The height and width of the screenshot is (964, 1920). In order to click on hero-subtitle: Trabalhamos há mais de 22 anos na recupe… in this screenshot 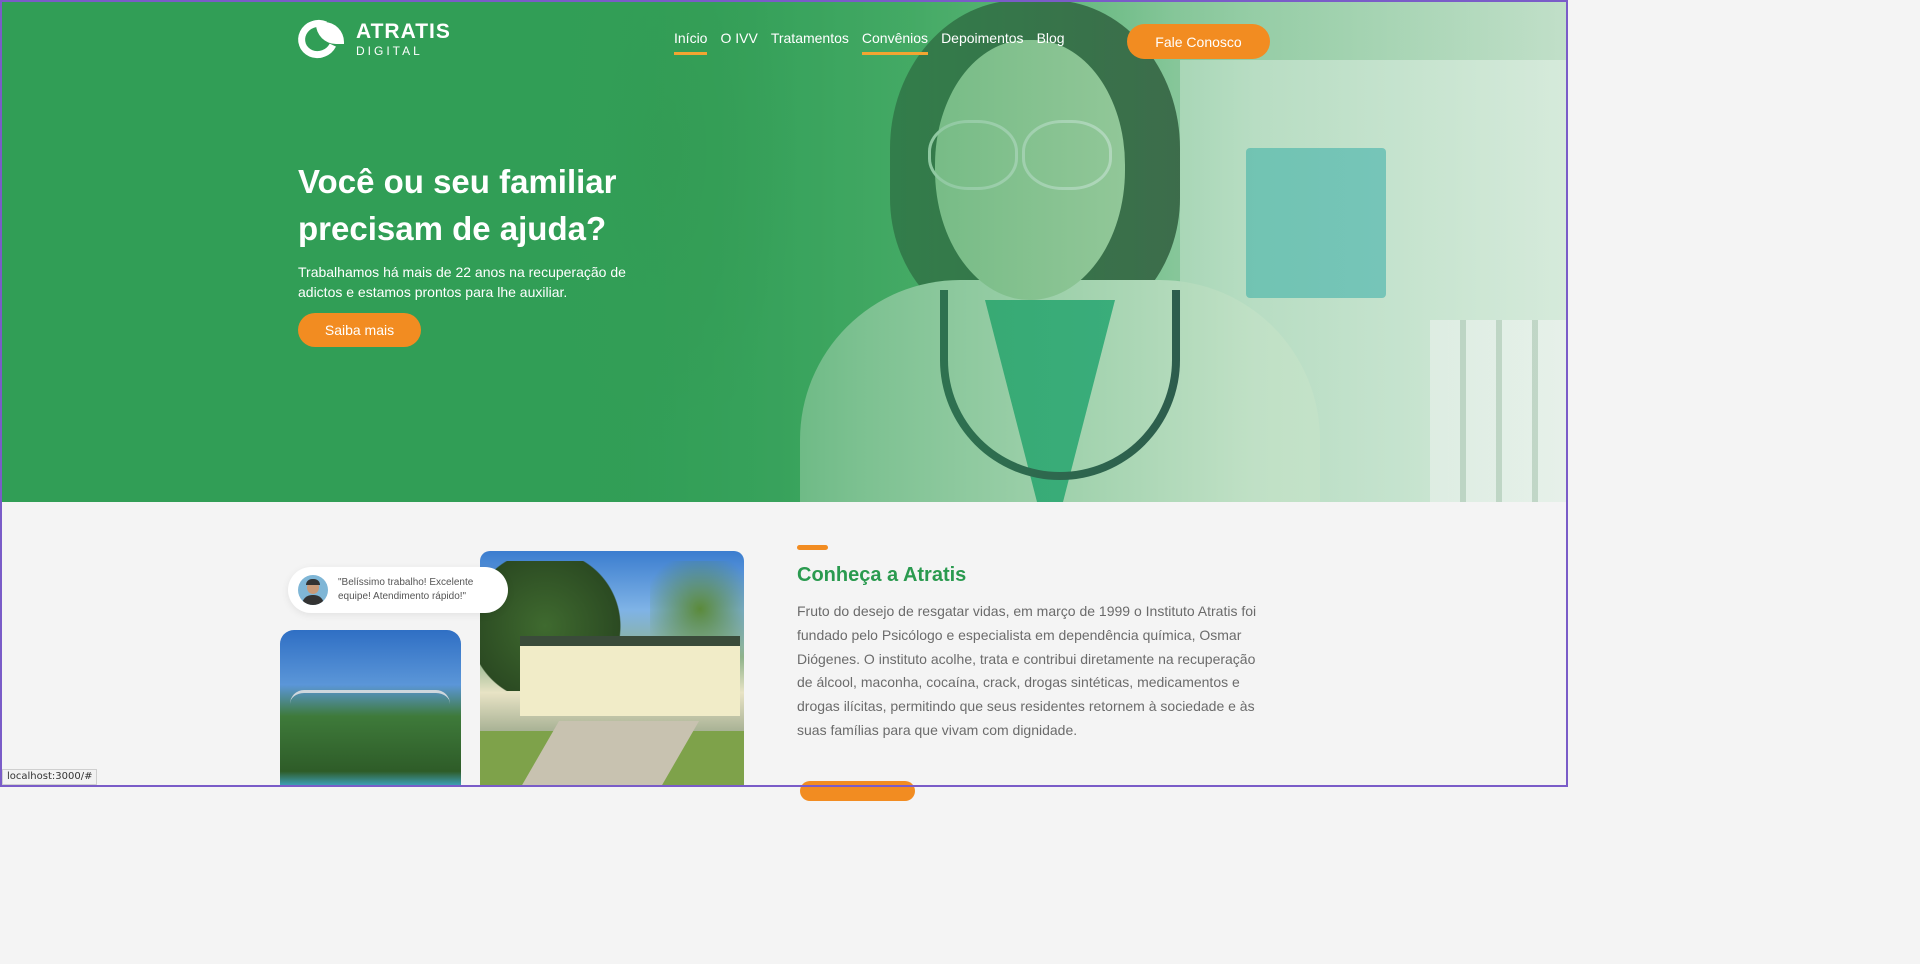, I will do `click(462, 282)`.